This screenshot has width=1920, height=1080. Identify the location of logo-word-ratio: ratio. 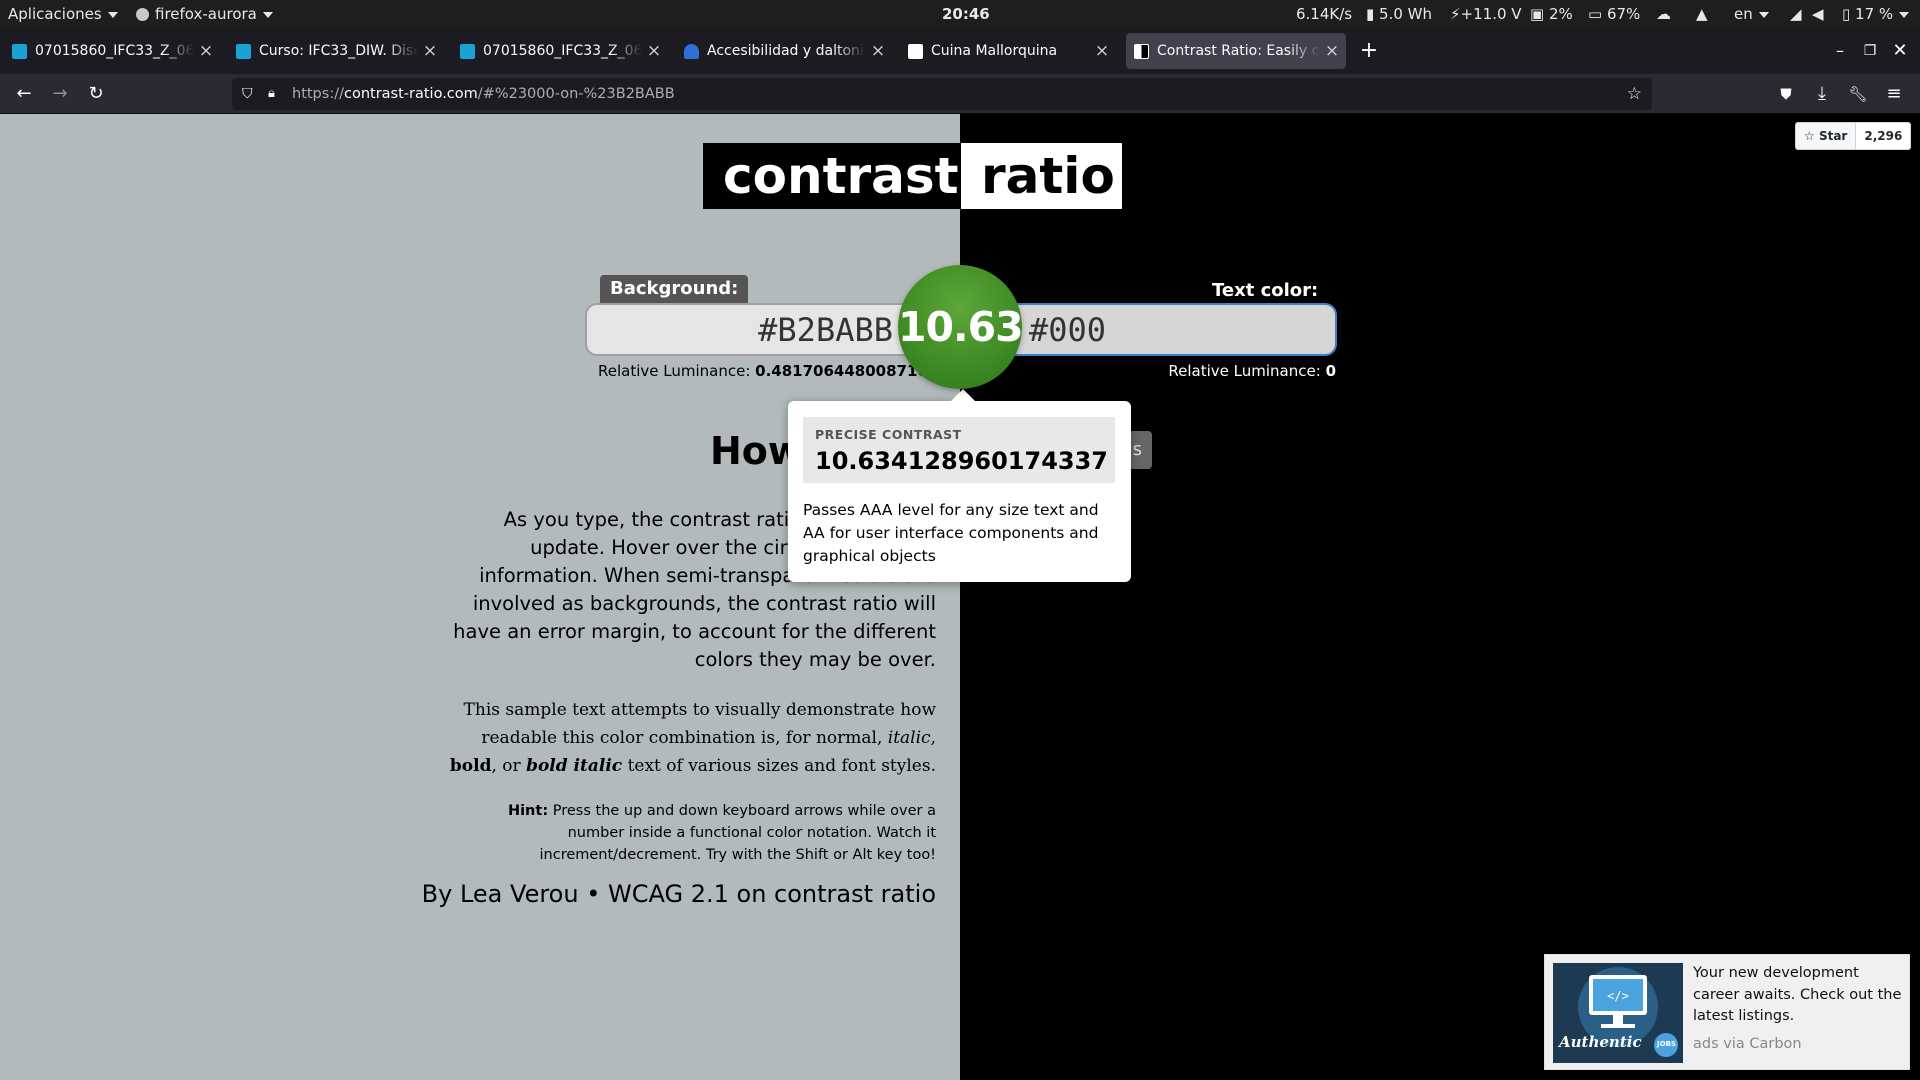
(1041, 176).